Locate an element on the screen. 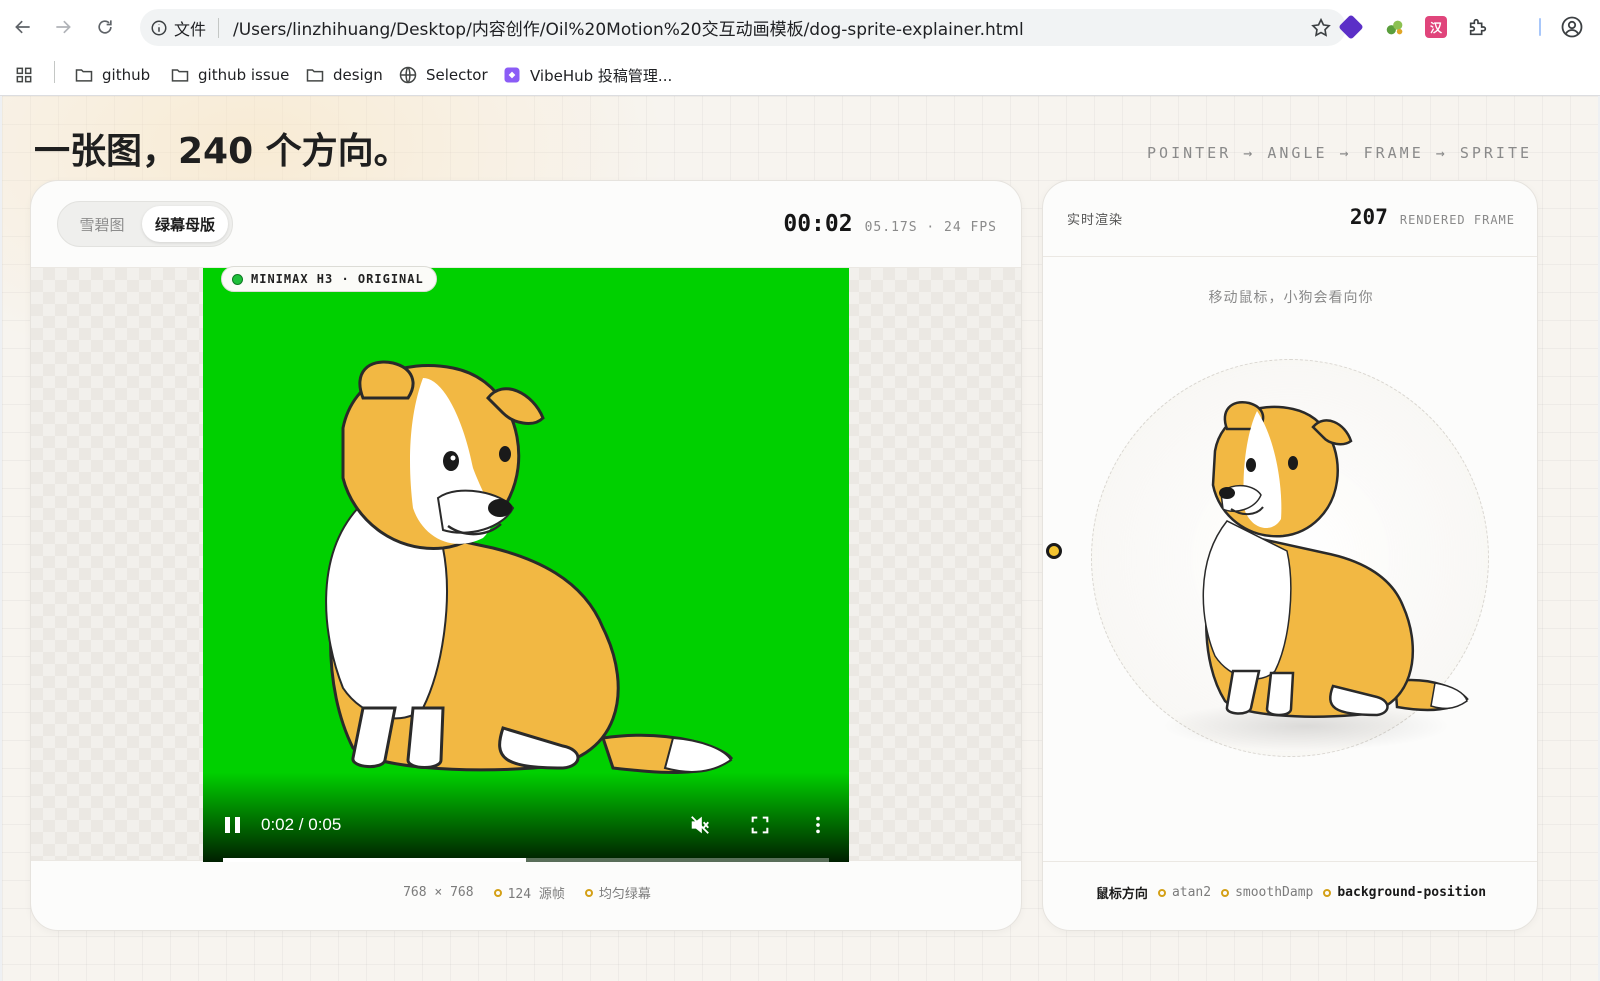 This screenshot has height=981, width=1600. bookmarks-divider is located at coordinates (54, 72).